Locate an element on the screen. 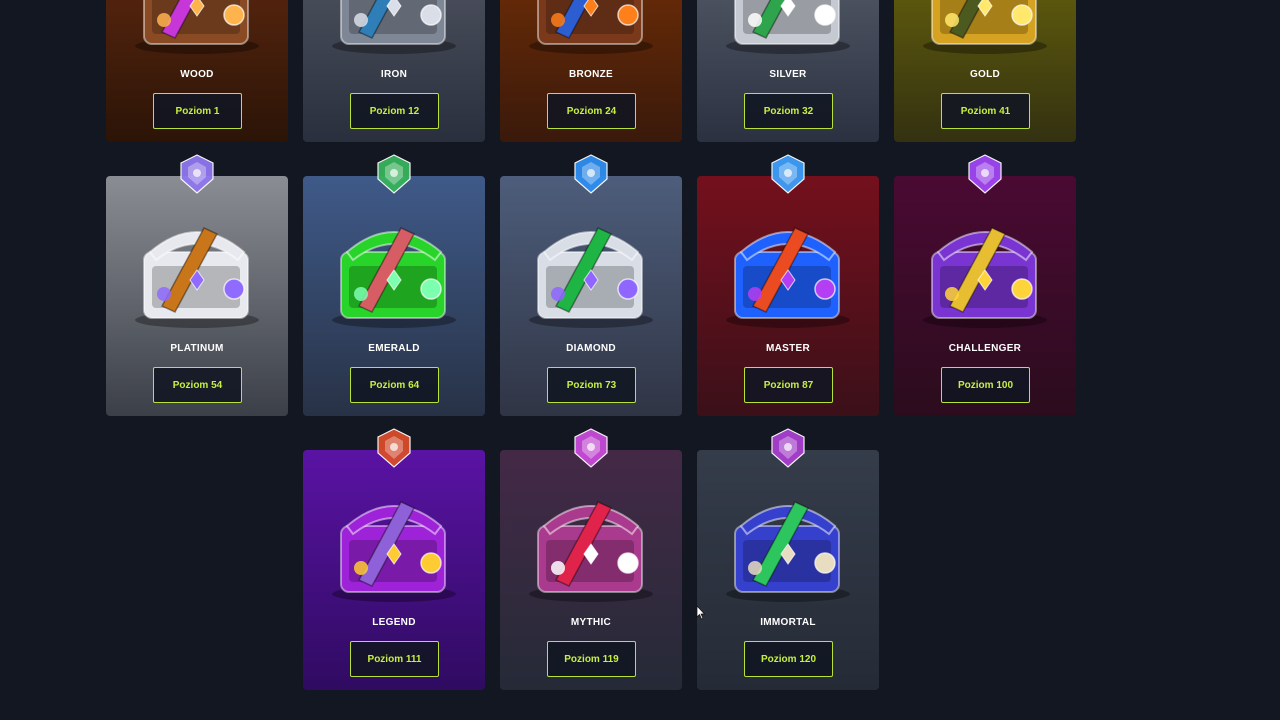  wood-case-image is located at coordinates (197, 27).